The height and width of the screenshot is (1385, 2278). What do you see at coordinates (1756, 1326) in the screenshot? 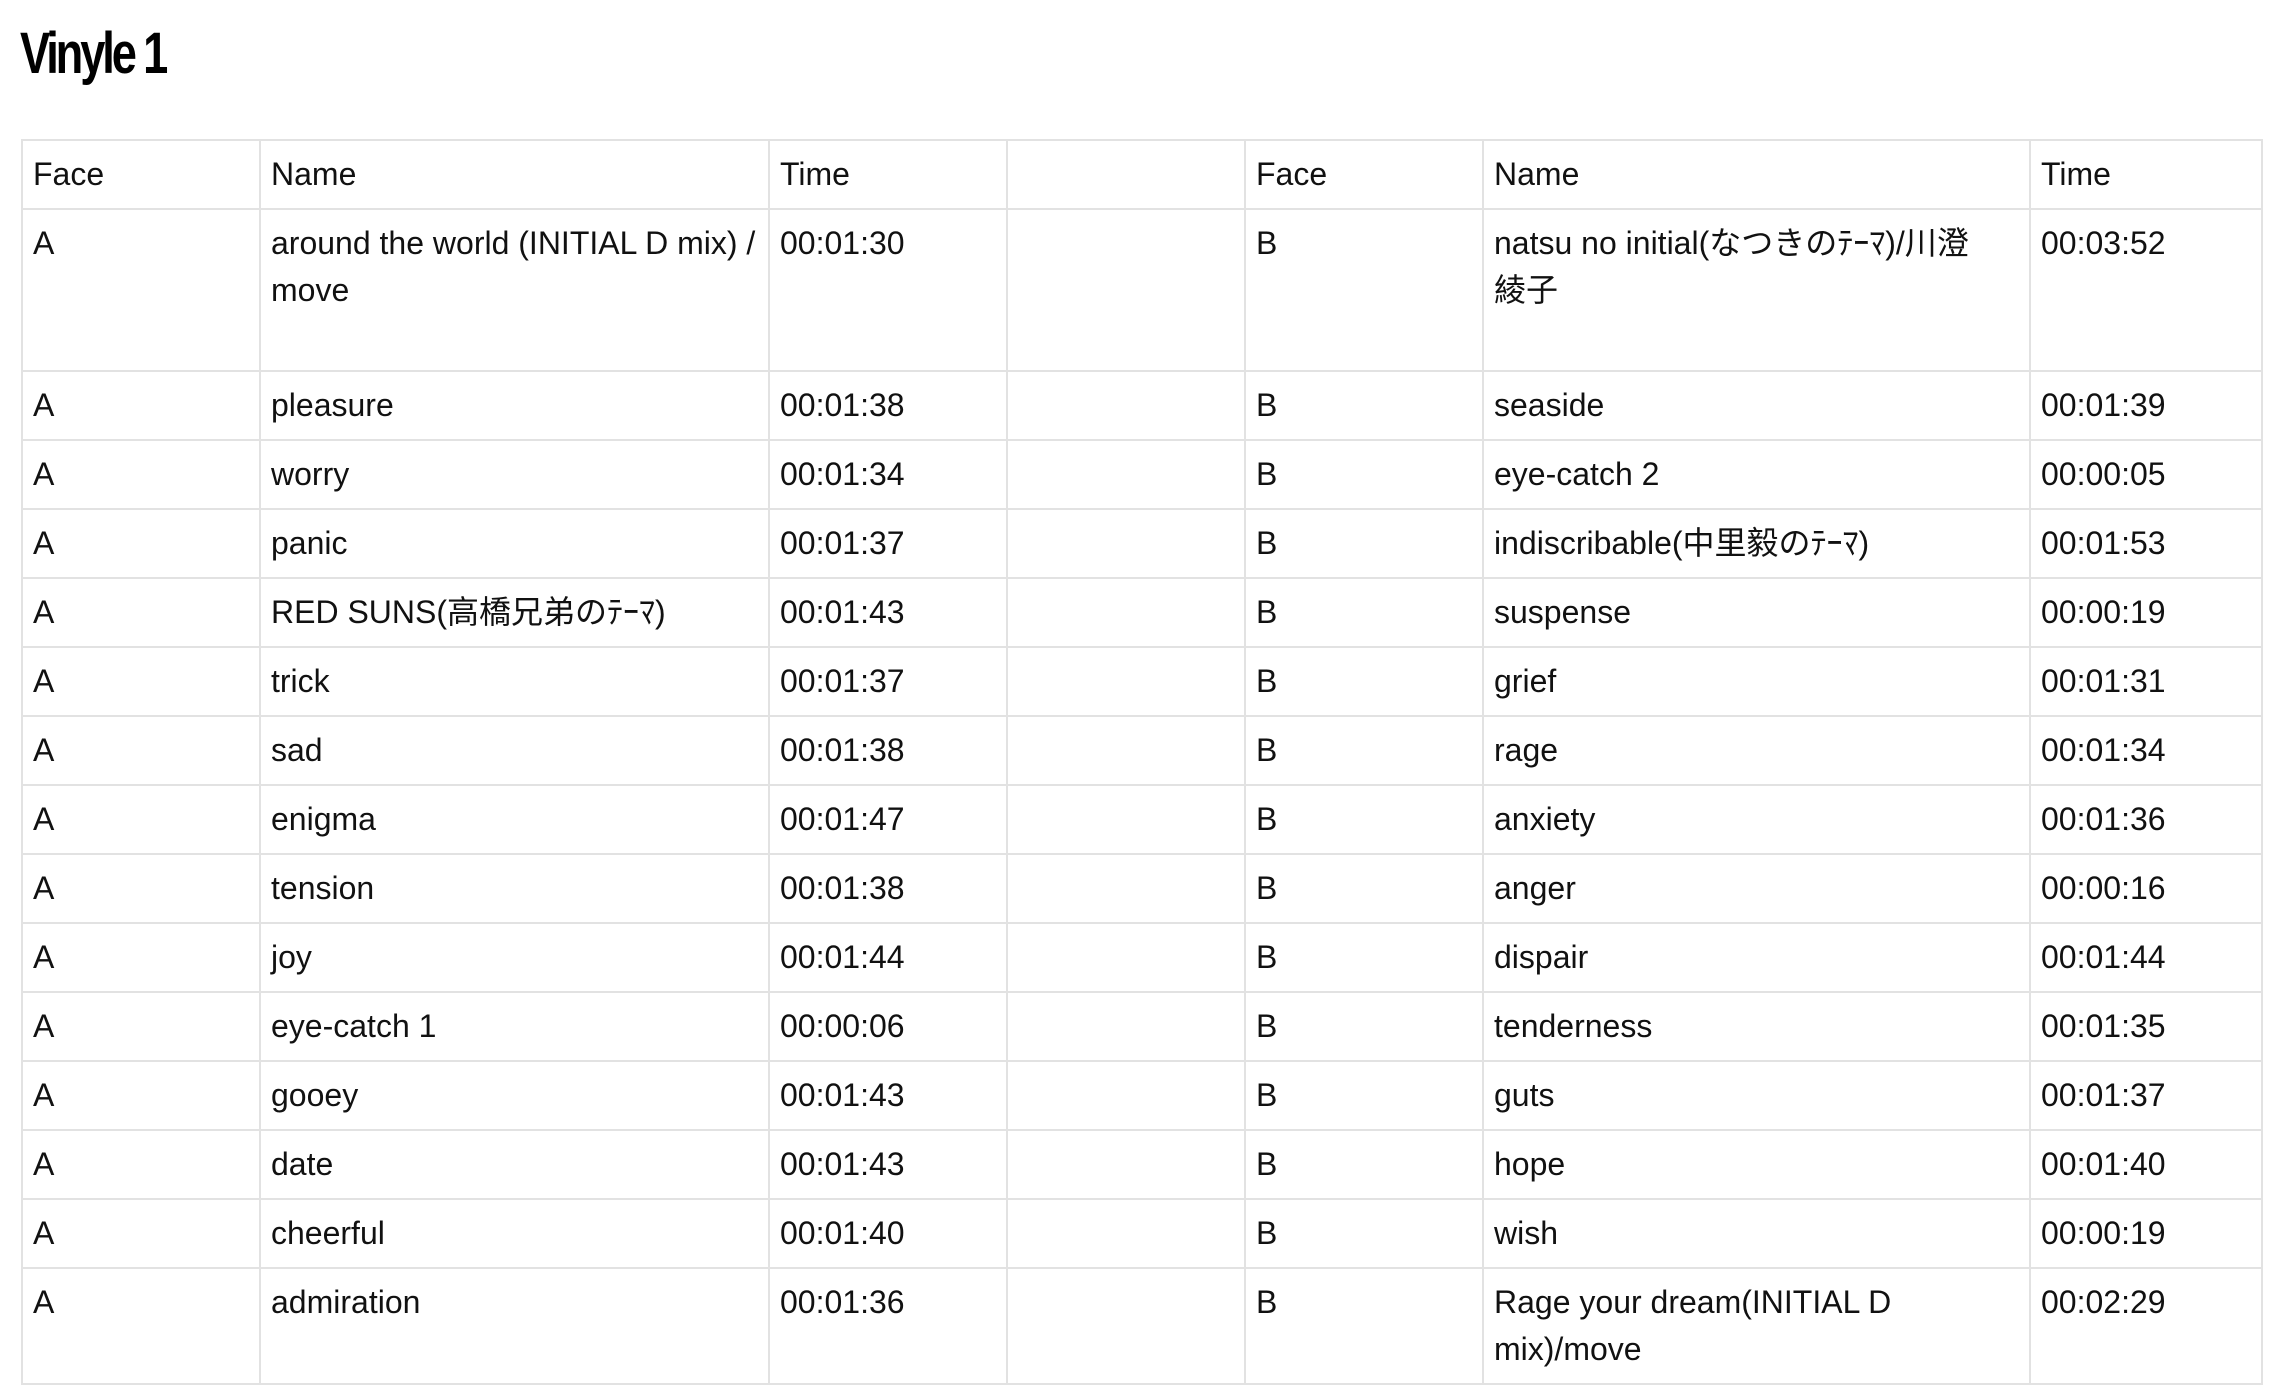
I see `track-name-b-cell: Rage your dream(INITIAL D mix)/move` at bounding box center [1756, 1326].